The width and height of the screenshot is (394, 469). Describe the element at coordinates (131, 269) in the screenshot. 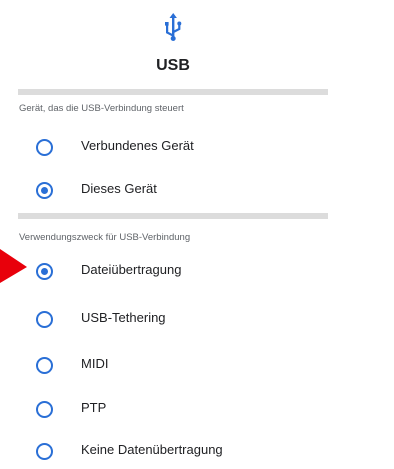

I see `option-label: Dateiübertragung` at that location.